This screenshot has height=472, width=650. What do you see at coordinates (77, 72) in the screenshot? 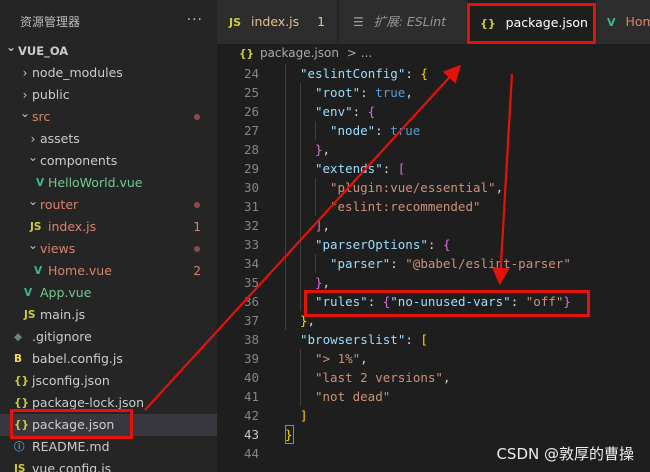
I see `tree-item-label: node_modules` at bounding box center [77, 72].